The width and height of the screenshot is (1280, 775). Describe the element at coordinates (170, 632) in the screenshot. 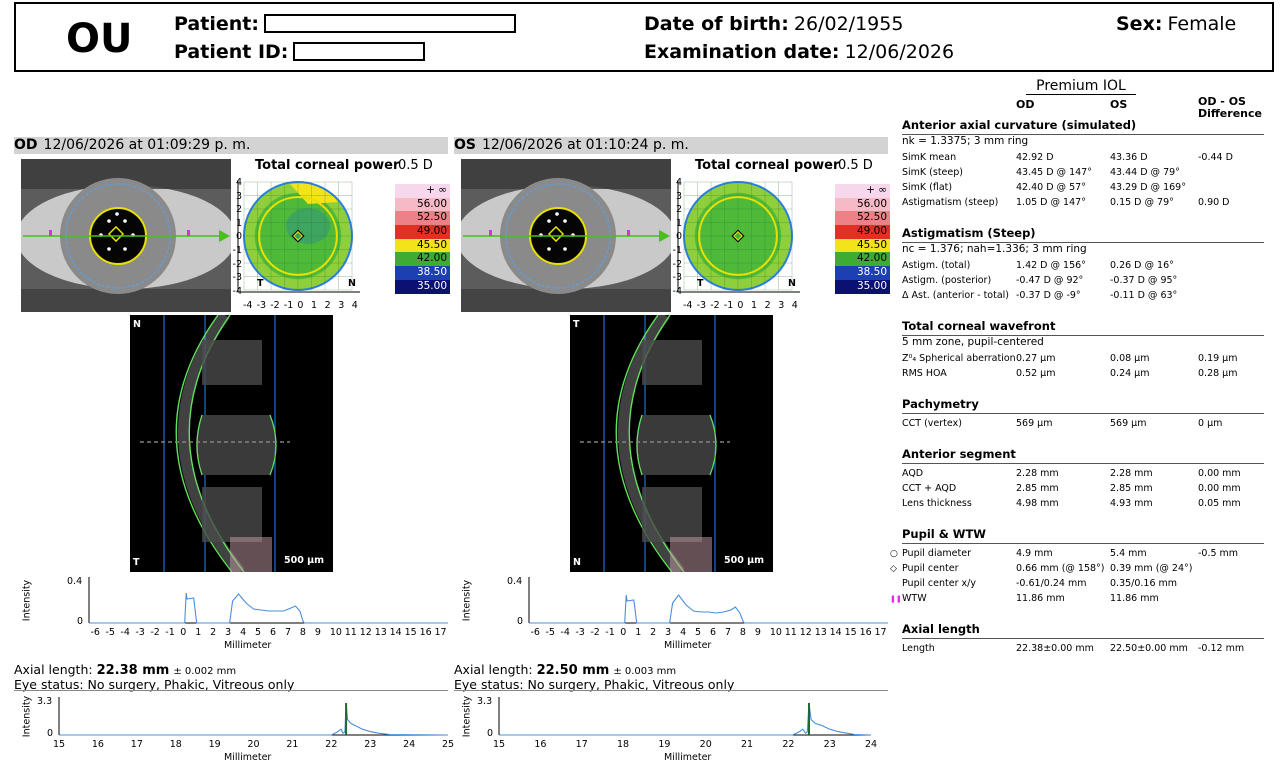

I see `x-tick-label: -1` at that location.